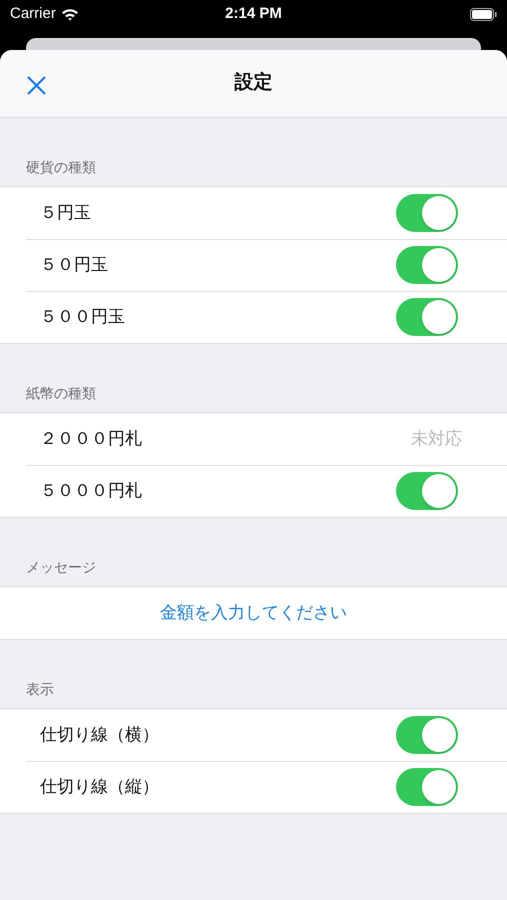 The image size is (507, 900). Describe the element at coordinates (253, 83) in the screenshot. I see `nav-title: 設定` at that location.